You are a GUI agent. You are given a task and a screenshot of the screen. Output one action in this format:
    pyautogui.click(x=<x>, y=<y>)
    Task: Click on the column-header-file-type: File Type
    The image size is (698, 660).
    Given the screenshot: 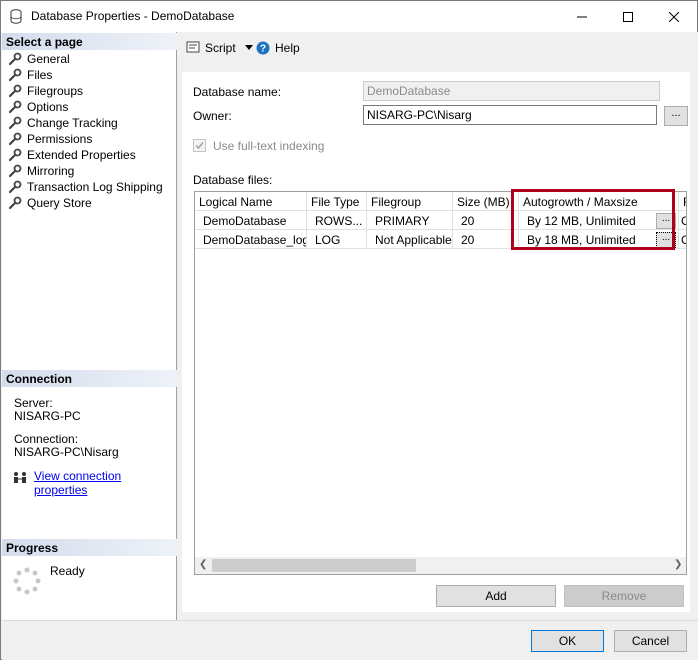 What is the action you would take?
    pyautogui.click(x=337, y=201)
    